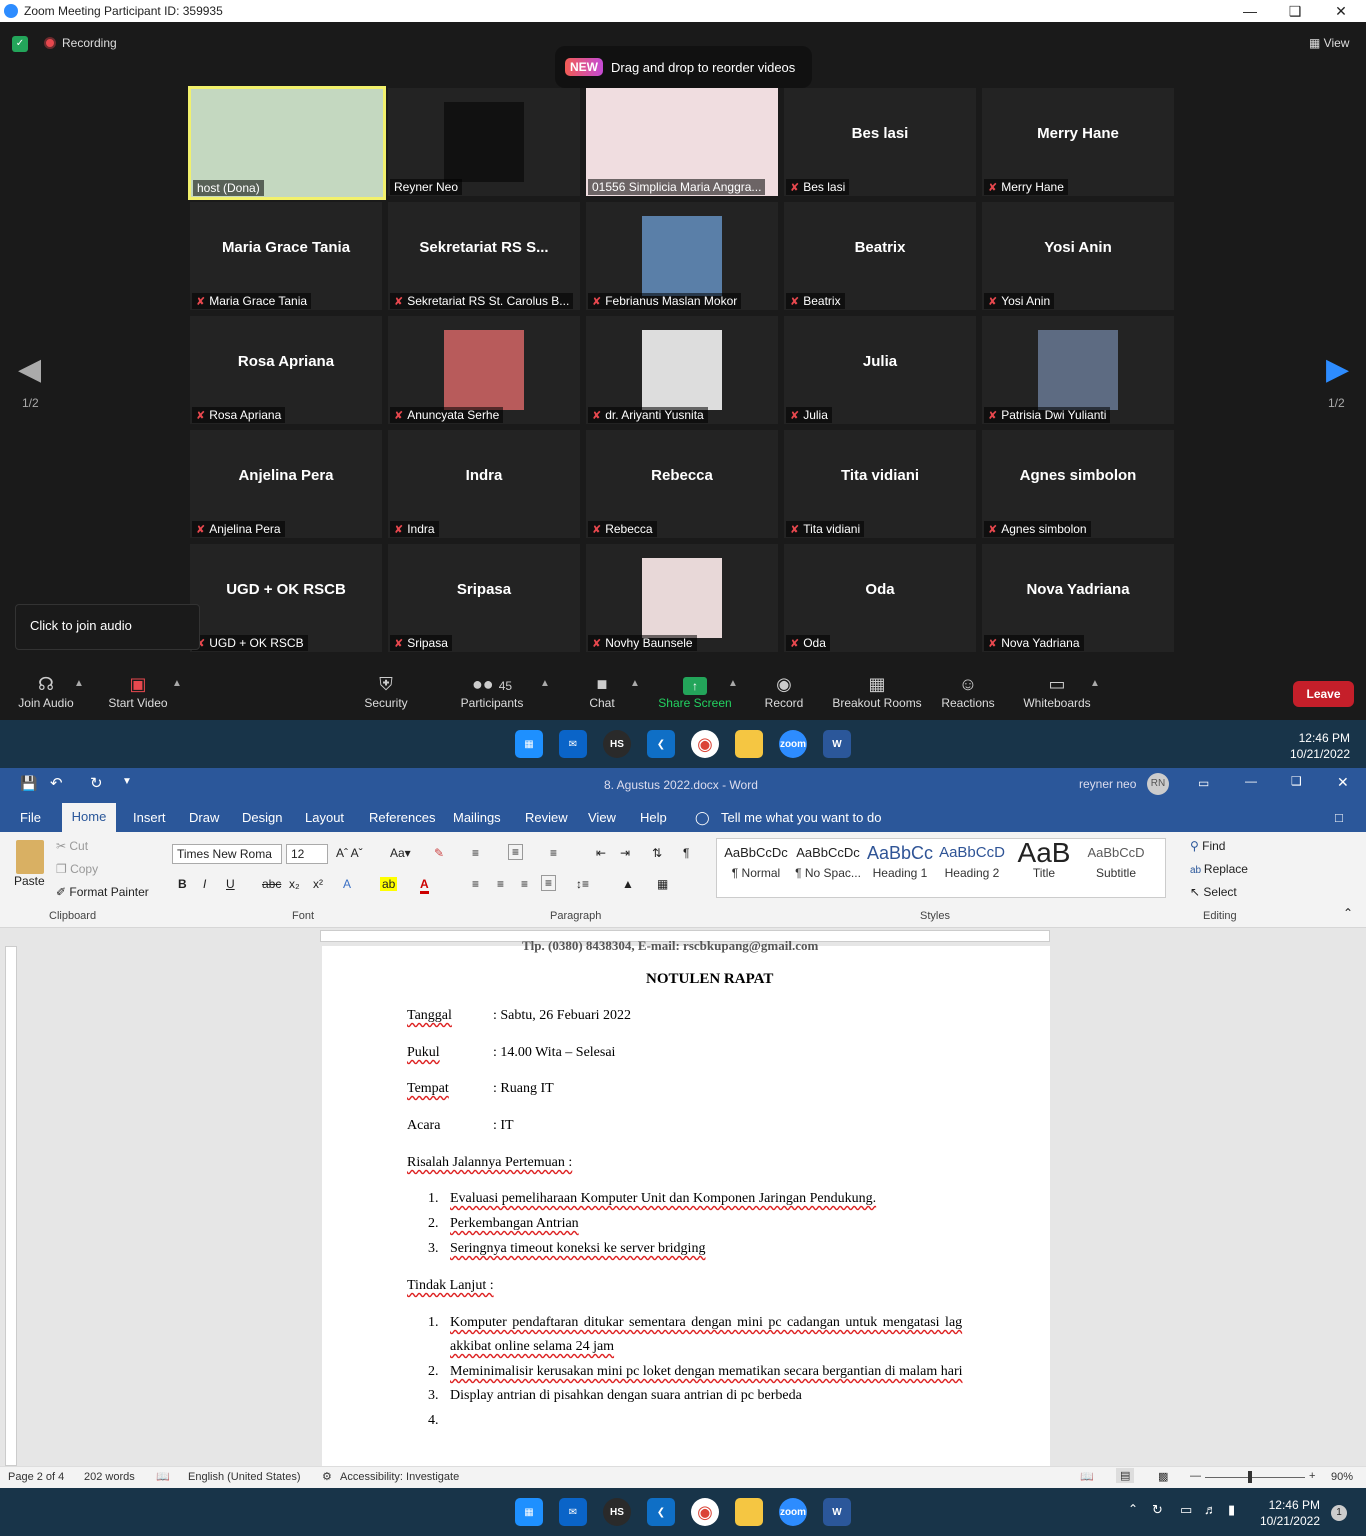 Image resolution: width=1366 pixels, height=1536 pixels. What do you see at coordinates (880, 484) in the screenshot?
I see `video-tile: Tita vidiani ✘ Tita vidiani` at bounding box center [880, 484].